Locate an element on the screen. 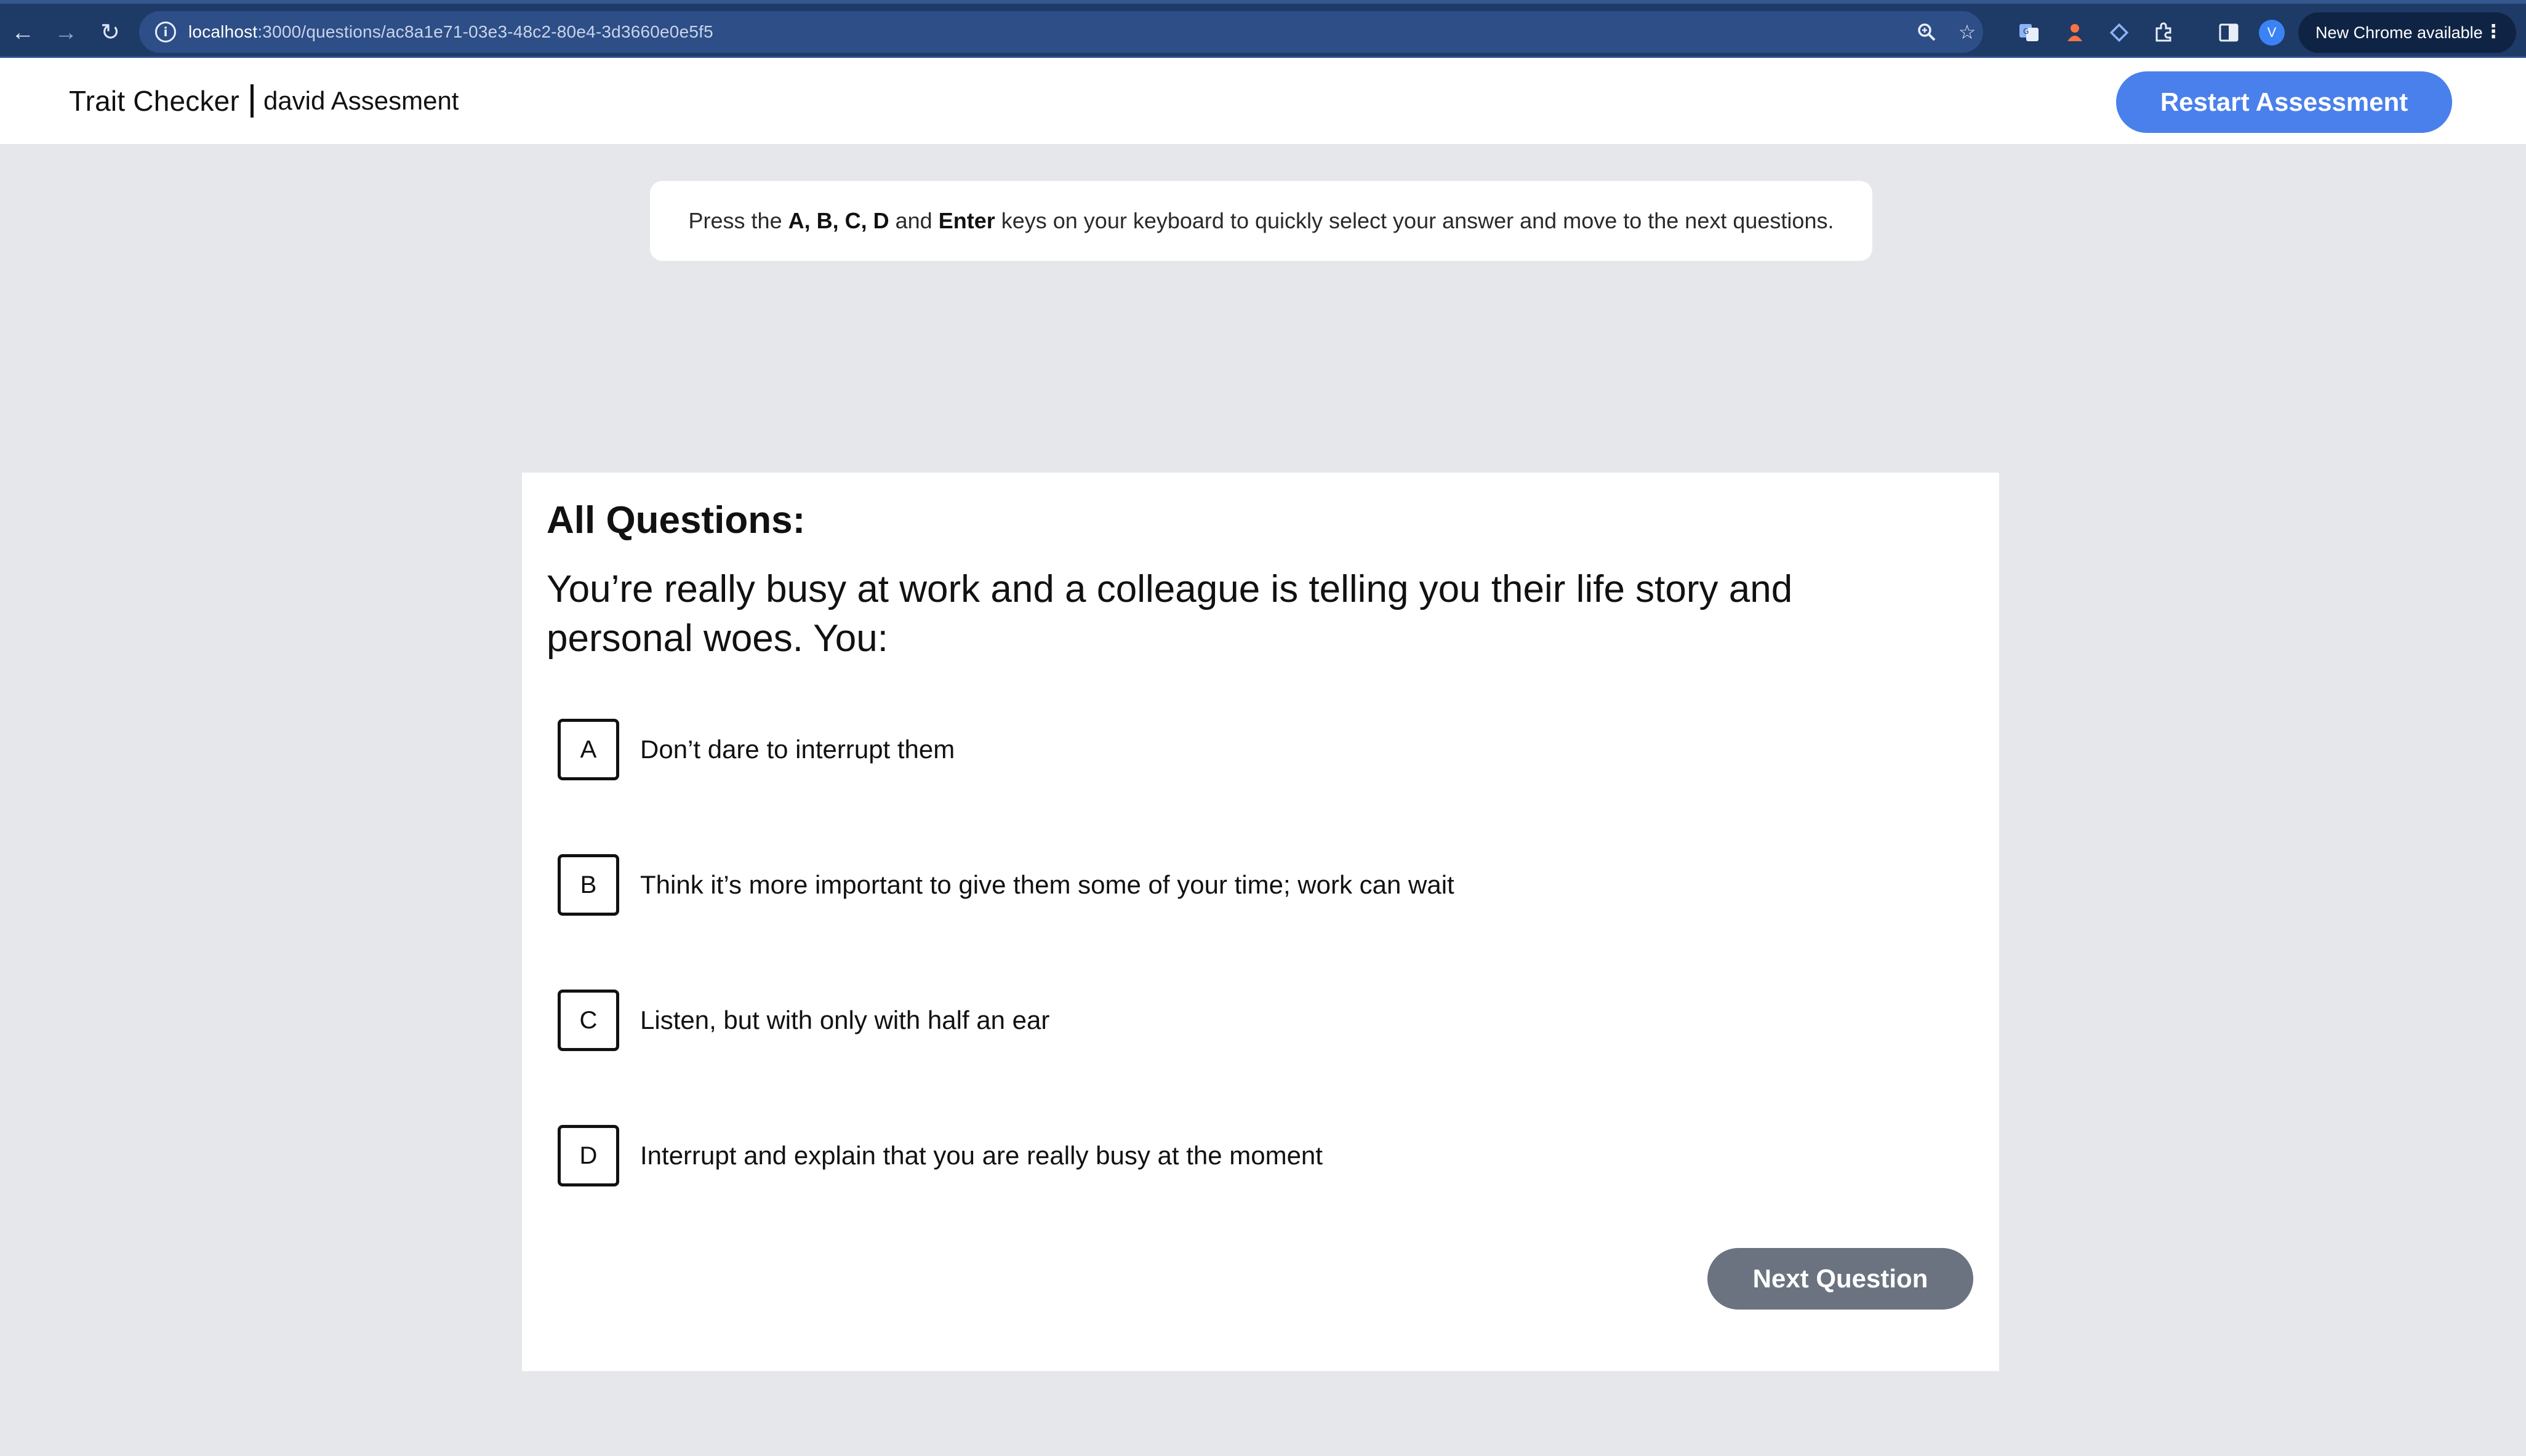 The image size is (2526, 1456). hint-prefix: Press the is located at coordinates (738, 220).